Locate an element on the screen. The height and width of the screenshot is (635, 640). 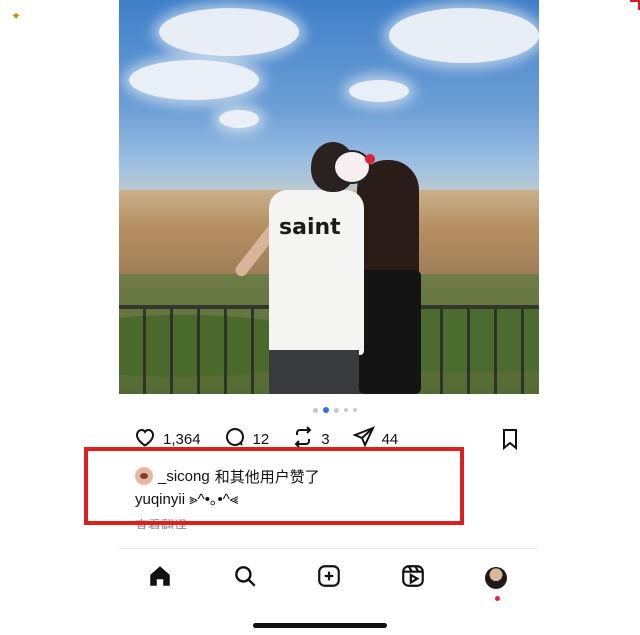
save-button is located at coordinates (510, 439).